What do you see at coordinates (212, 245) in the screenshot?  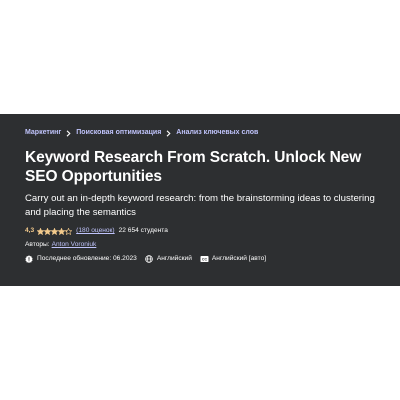 I see `authors-row: Авторы: Anton Voroniuk` at bounding box center [212, 245].